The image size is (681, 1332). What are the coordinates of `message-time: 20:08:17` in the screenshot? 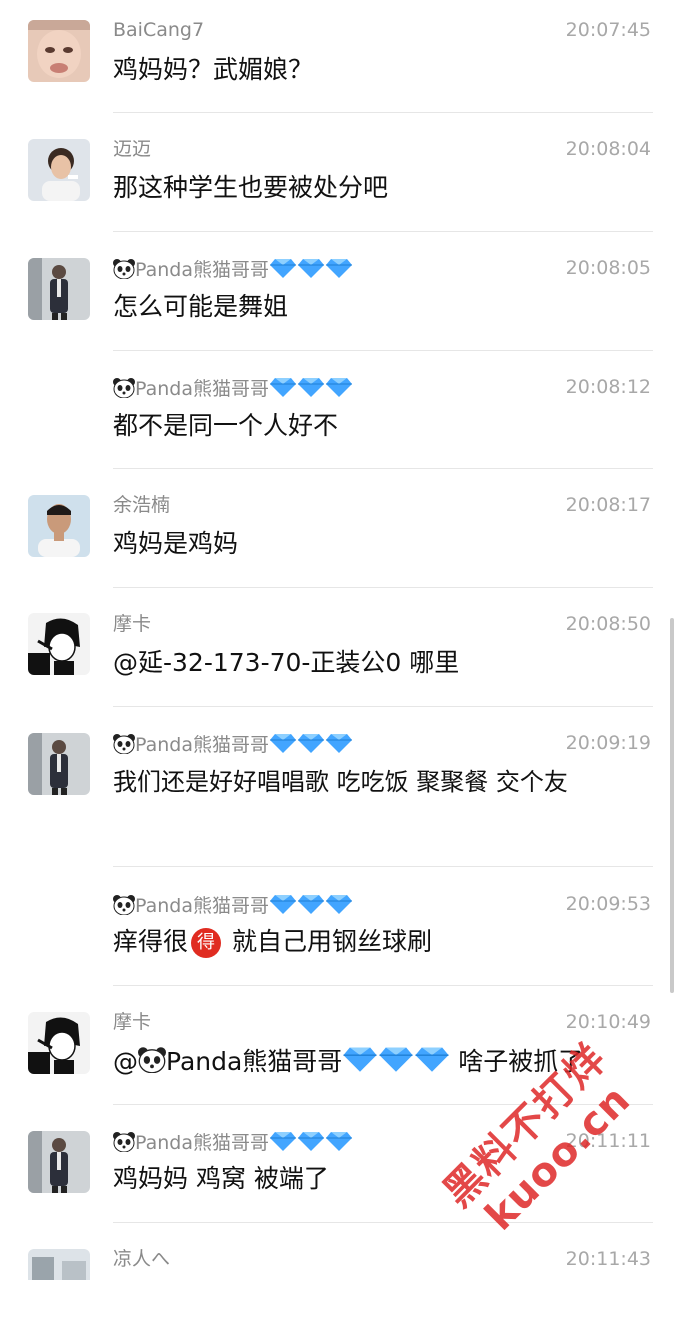 It's located at (608, 505).